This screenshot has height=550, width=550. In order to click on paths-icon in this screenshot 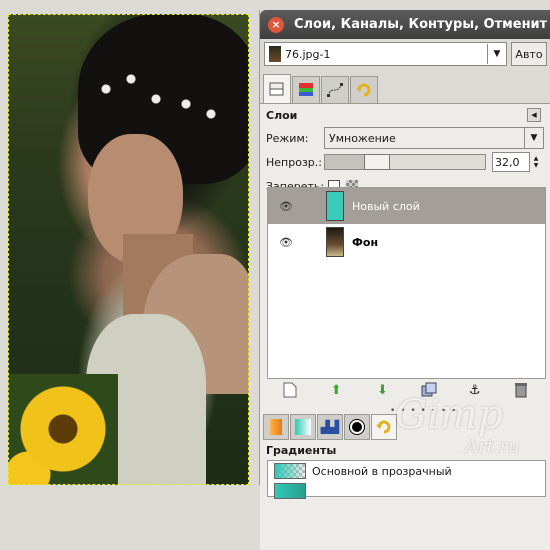, I will do `click(335, 90)`.